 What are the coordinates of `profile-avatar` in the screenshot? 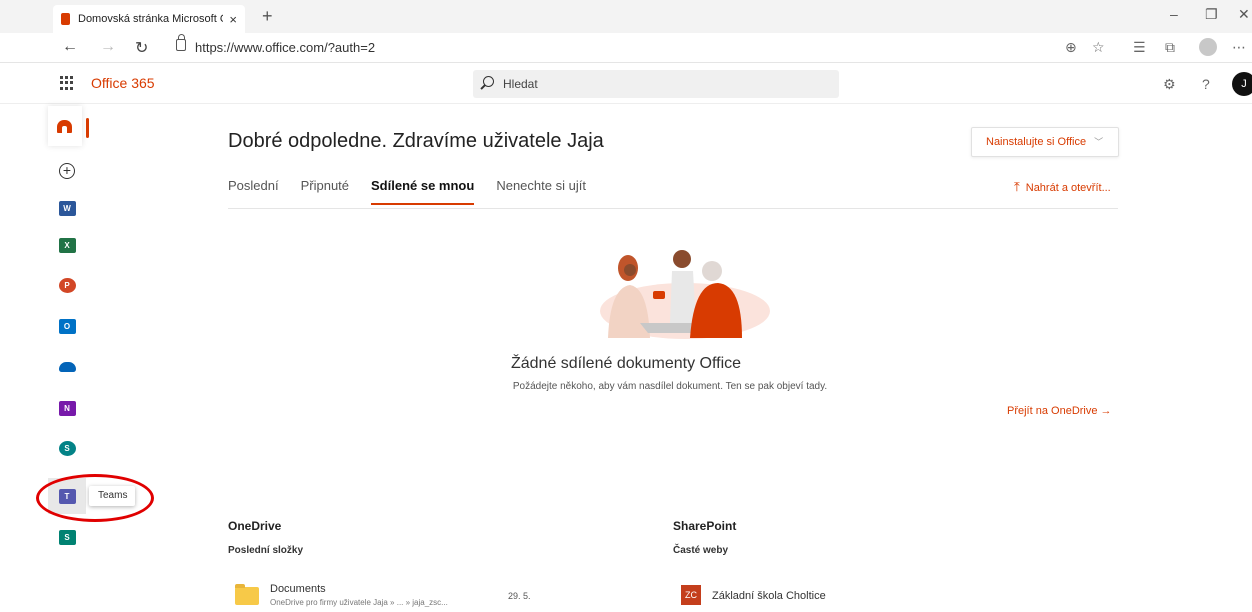 It's located at (1208, 47).